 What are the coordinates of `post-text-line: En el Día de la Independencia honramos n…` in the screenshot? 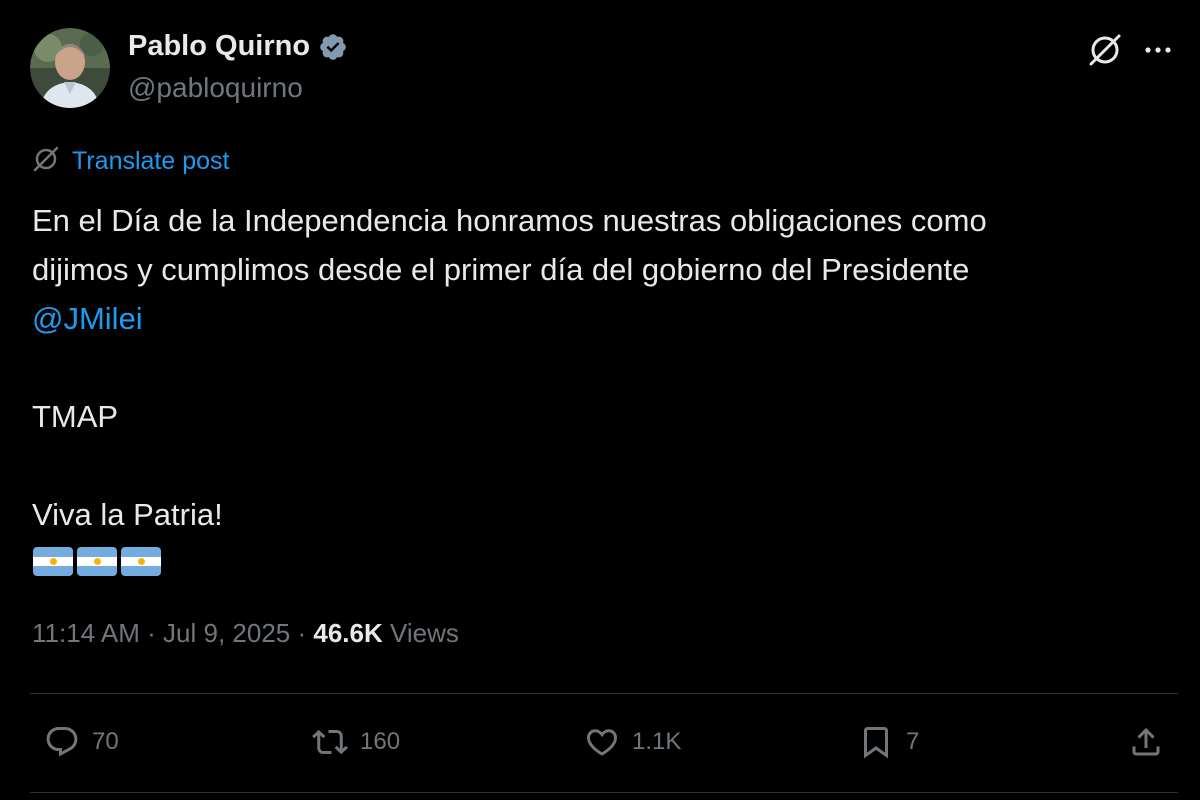 It's located at (509, 220).